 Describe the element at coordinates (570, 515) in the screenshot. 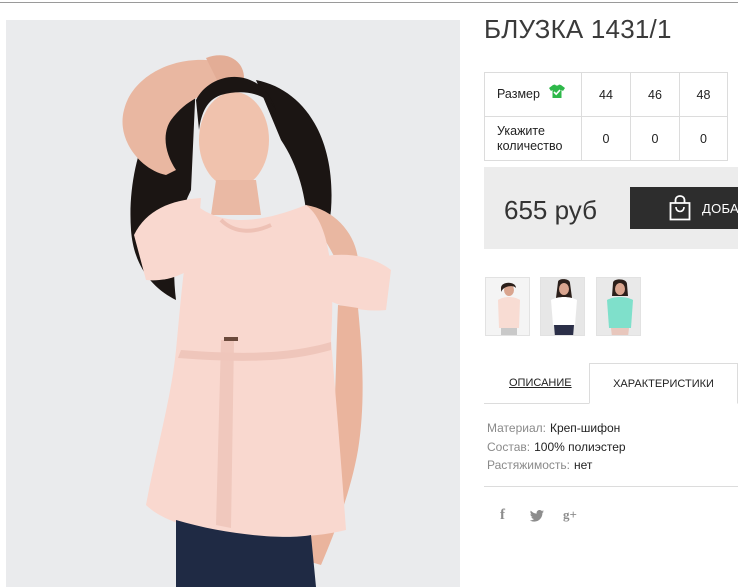

I see `google-plus-icon: g+` at that location.